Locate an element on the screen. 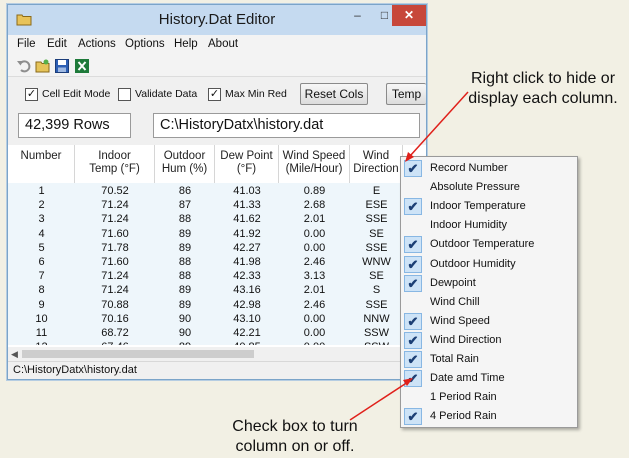  arrow-to-checkbox is located at coordinates (379, 401).